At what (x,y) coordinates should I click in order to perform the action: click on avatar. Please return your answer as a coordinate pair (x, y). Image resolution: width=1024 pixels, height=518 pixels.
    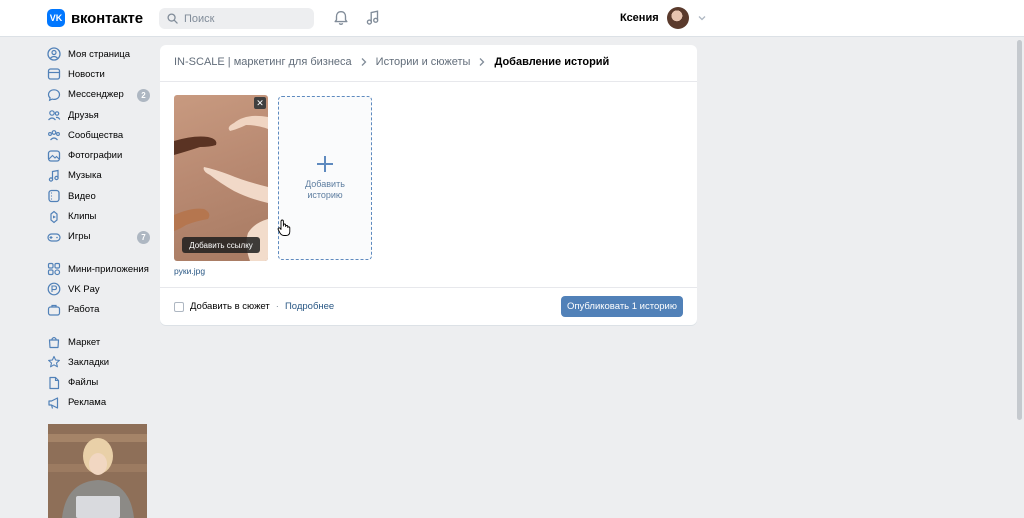
    Looking at the image, I should click on (677, 18).